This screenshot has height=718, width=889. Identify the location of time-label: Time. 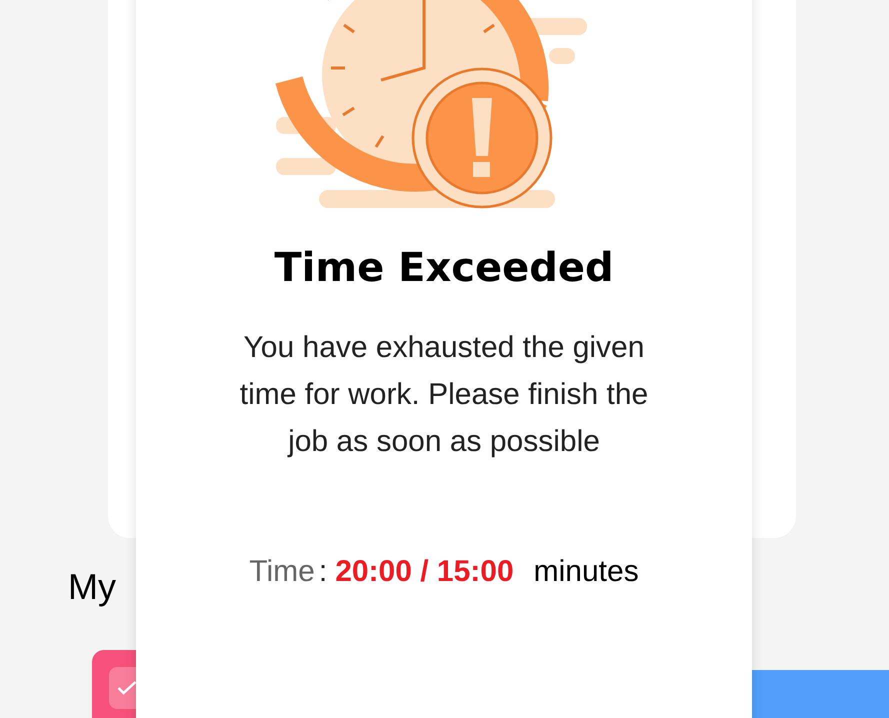
(282, 572).